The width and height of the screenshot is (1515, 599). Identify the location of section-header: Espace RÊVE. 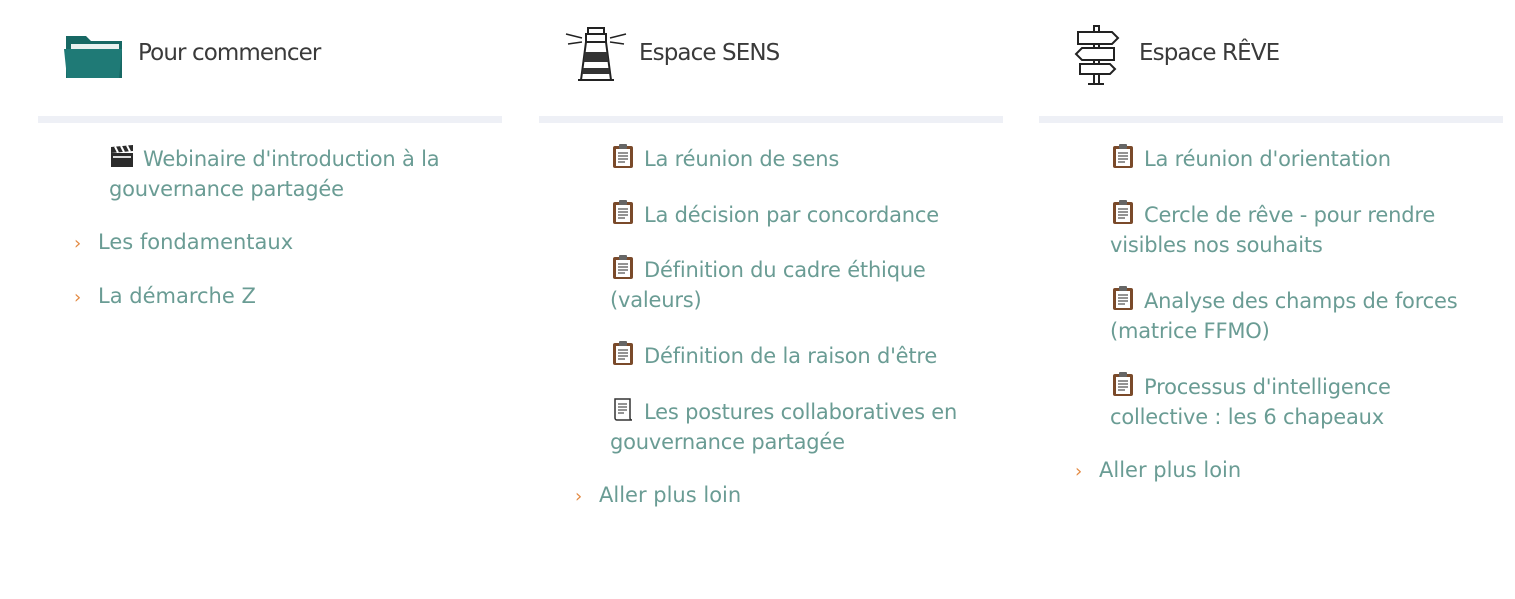
(1271, 58).